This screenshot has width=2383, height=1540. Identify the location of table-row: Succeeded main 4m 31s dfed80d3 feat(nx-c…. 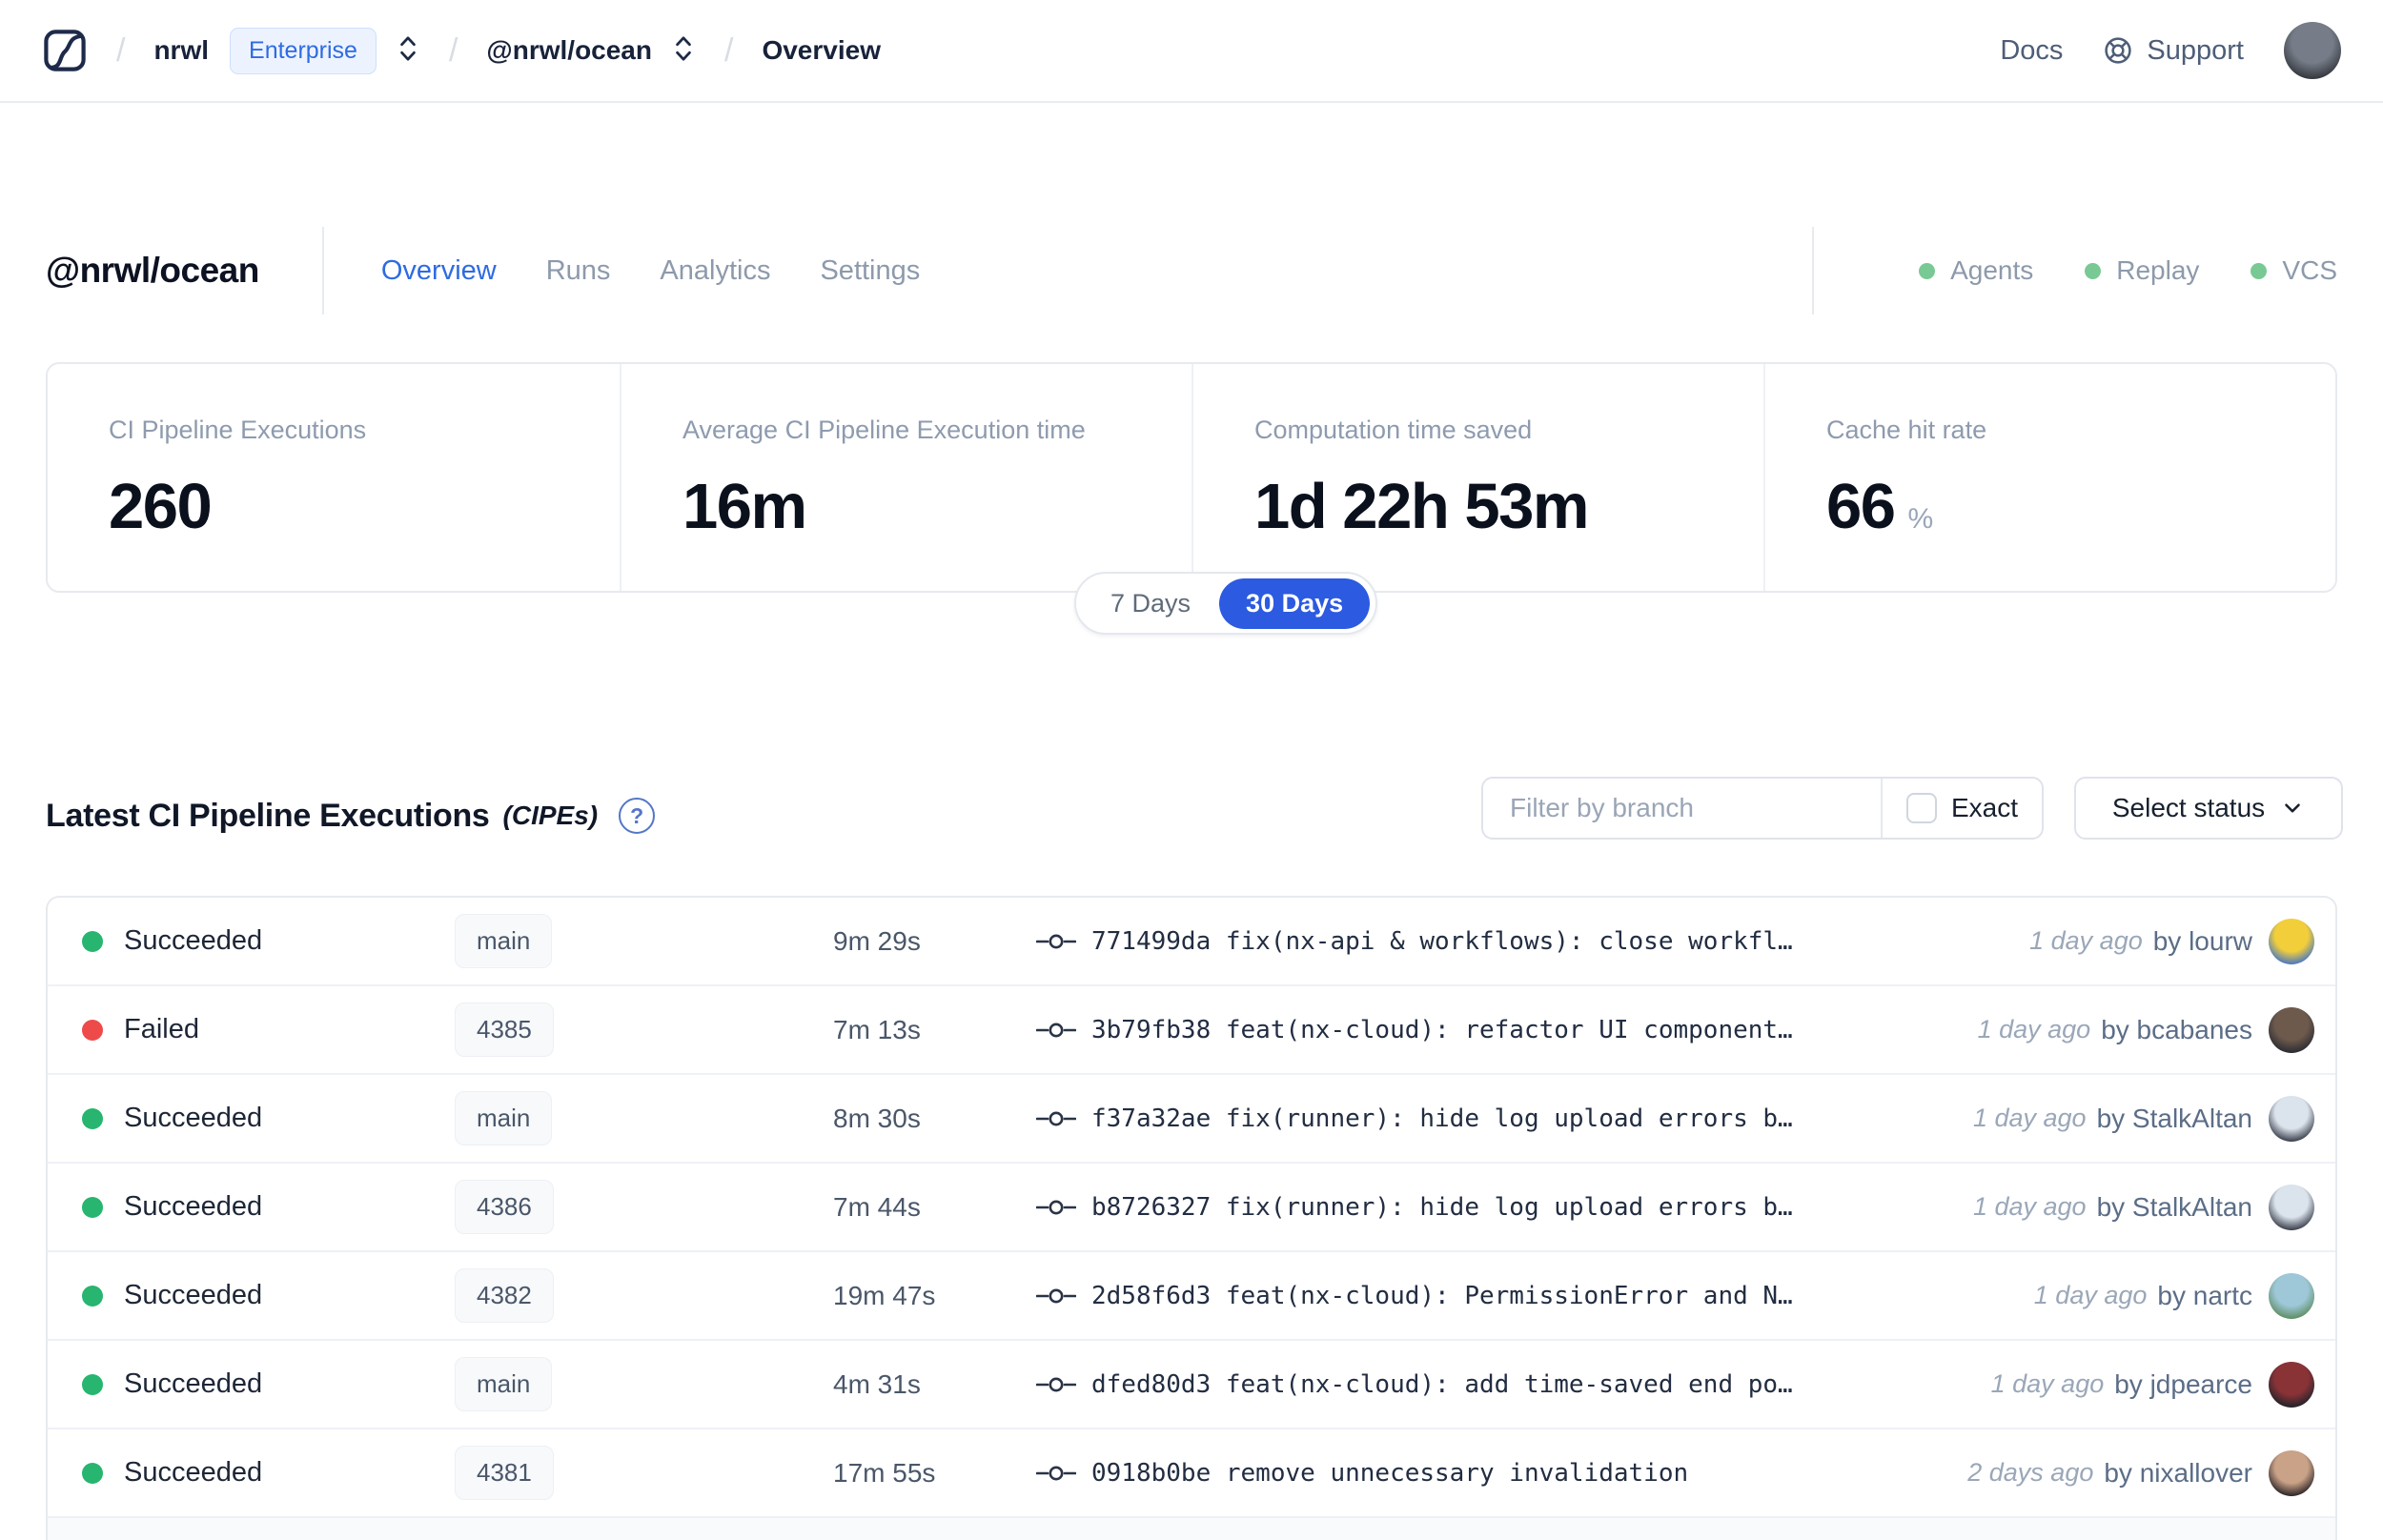
(1191, 1385).